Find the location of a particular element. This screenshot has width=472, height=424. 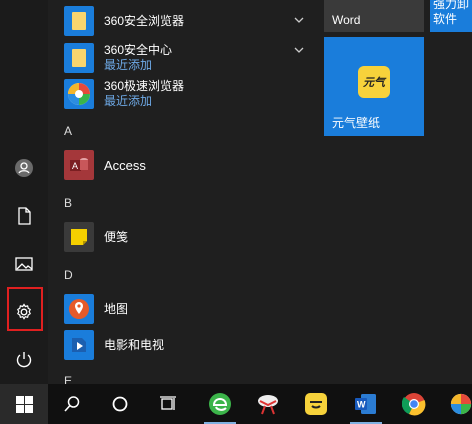

list-item-360-security-center: 360安全中心 最近添加 is located at coordinates (188, 58).